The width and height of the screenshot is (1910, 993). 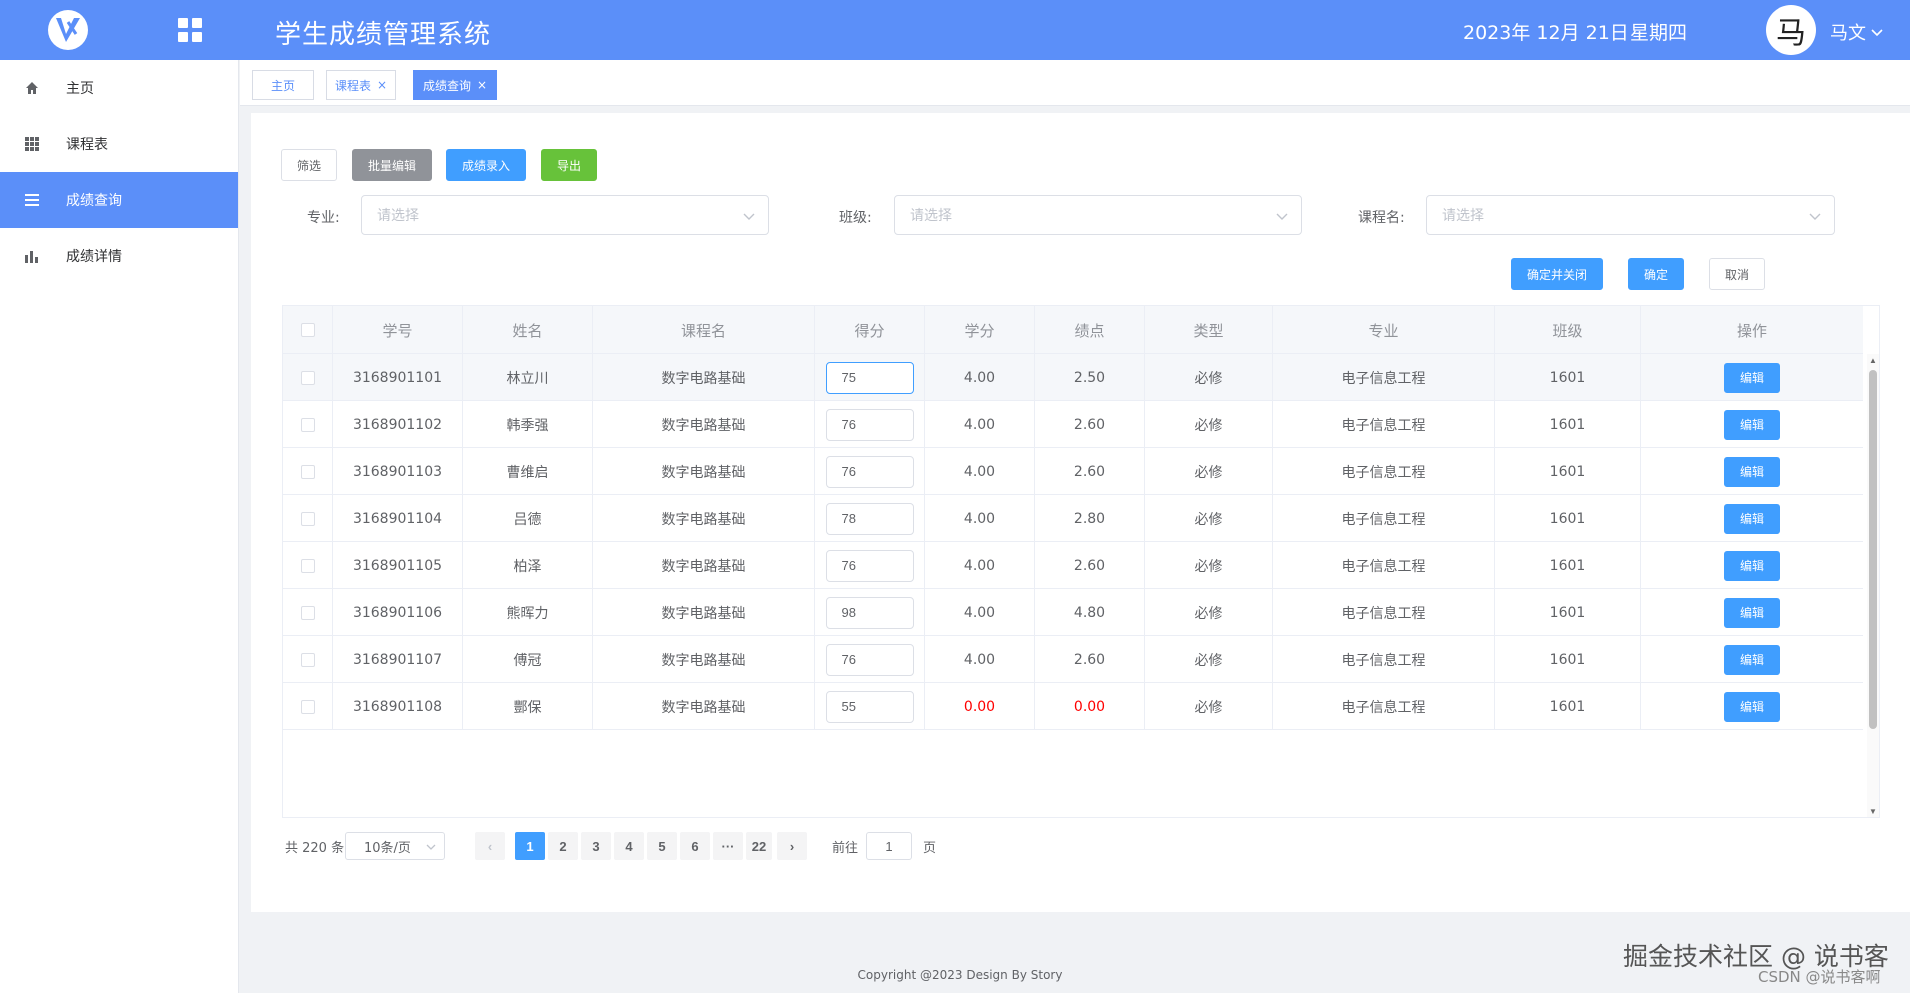 I want to click on cell-name: 柏泽, so click(x=528, y=565).